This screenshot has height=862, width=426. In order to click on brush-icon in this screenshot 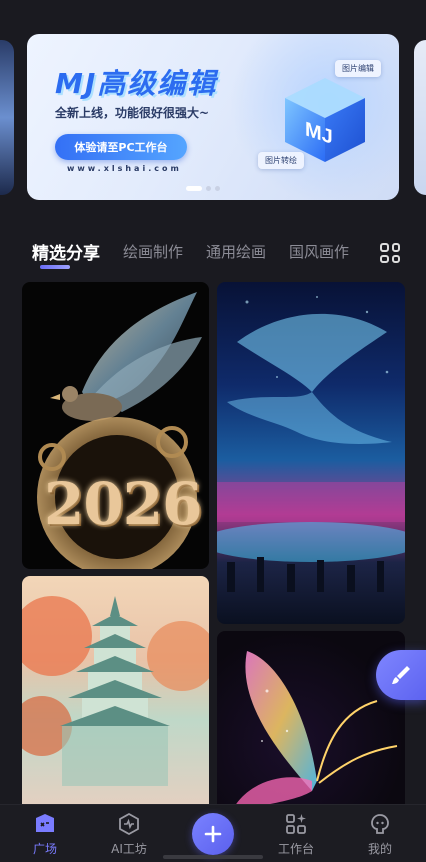, I will do `click(401, 675)`.